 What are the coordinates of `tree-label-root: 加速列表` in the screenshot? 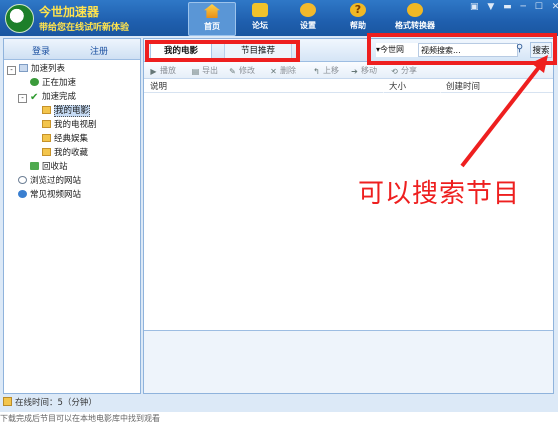 It's located at (48, 69).